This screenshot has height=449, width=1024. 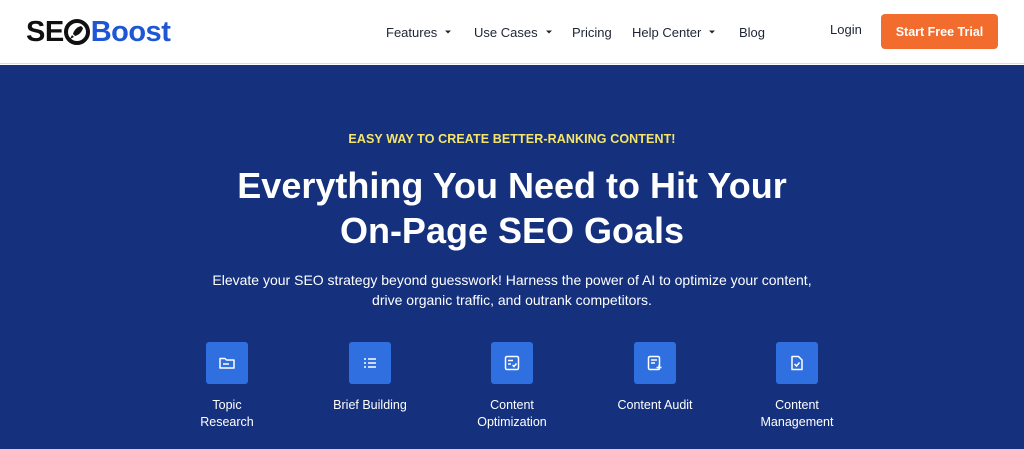 I want to click on nav-item-pricing: Pricing, so click(x=592, y=32).